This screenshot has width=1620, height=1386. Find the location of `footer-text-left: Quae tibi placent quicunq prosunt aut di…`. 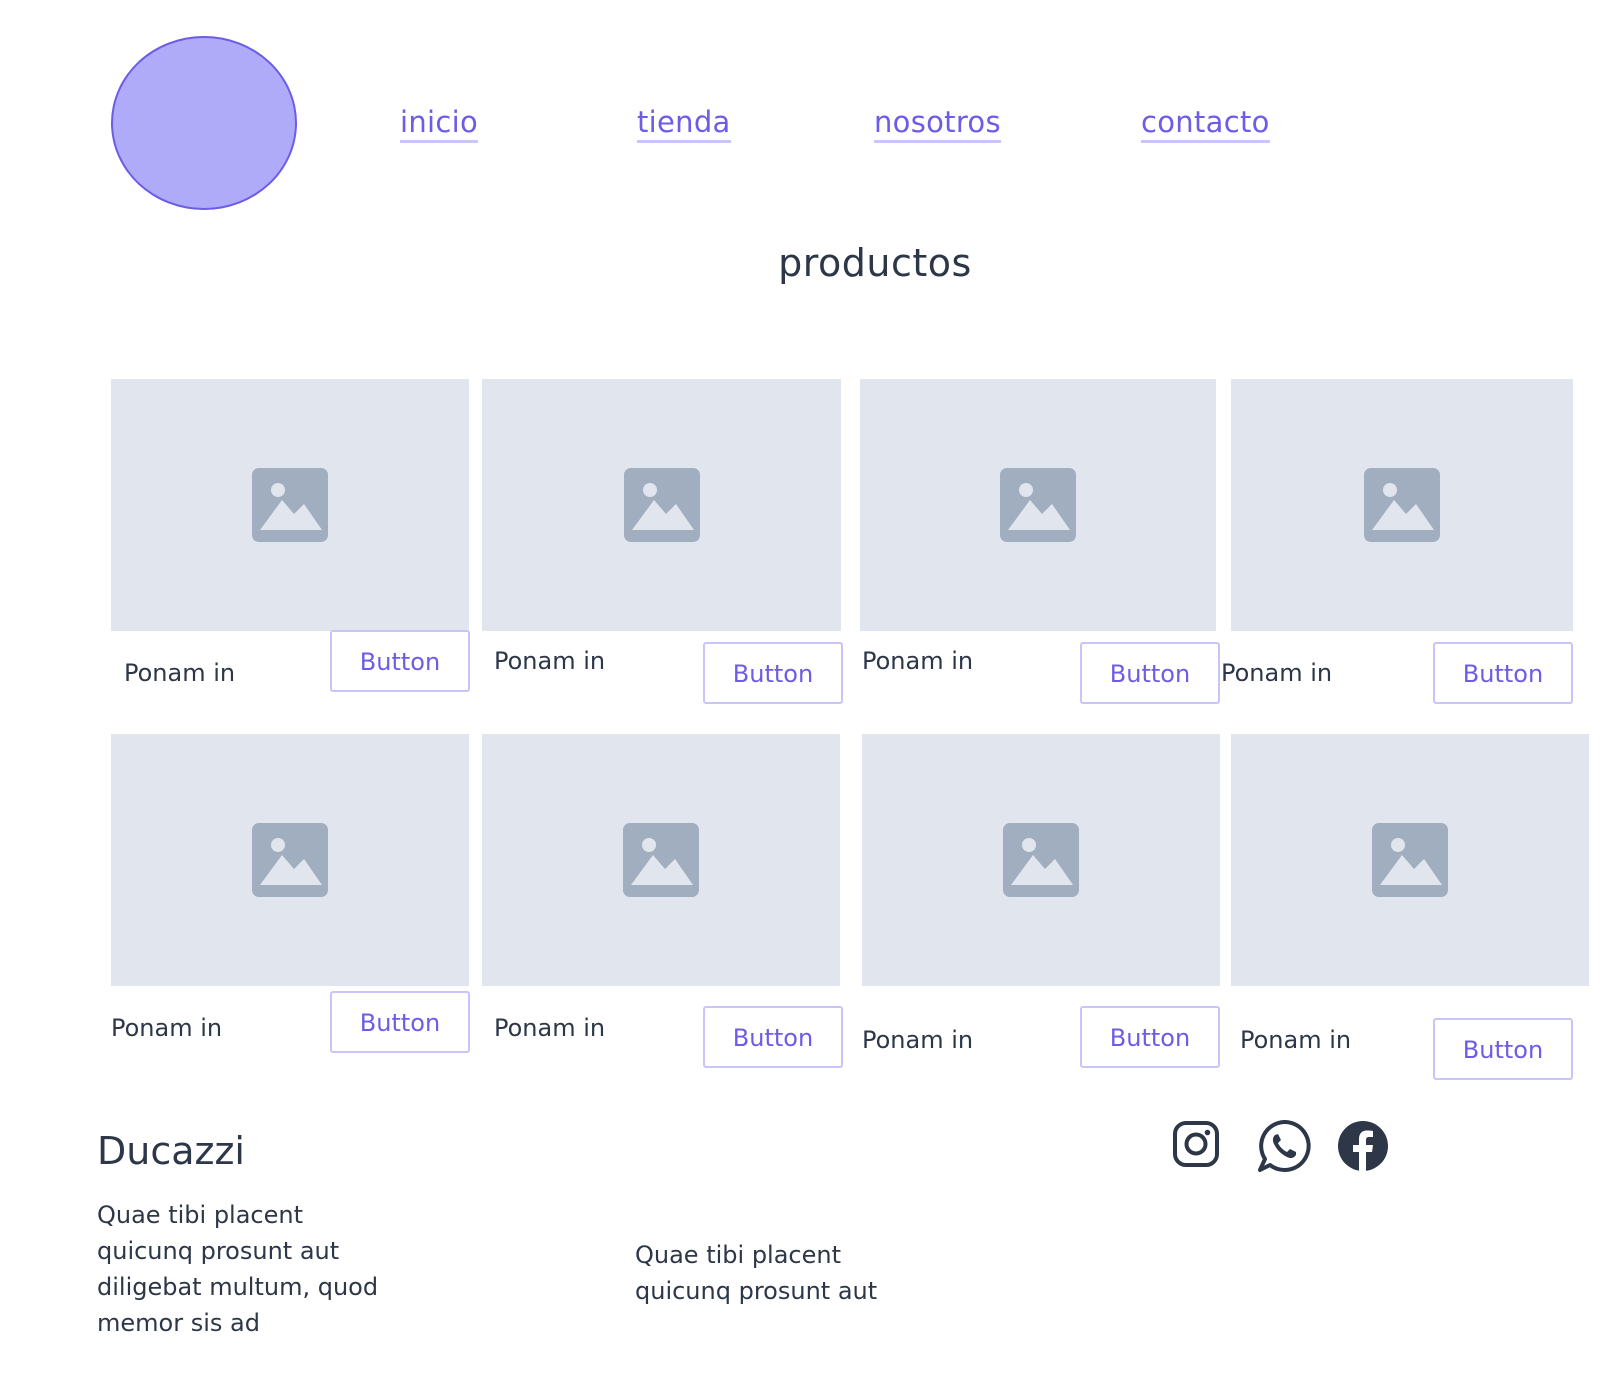

footer-text-left: Quae tibi placent quicunq prosunt aut di… is located at coordinates (238, 1269).